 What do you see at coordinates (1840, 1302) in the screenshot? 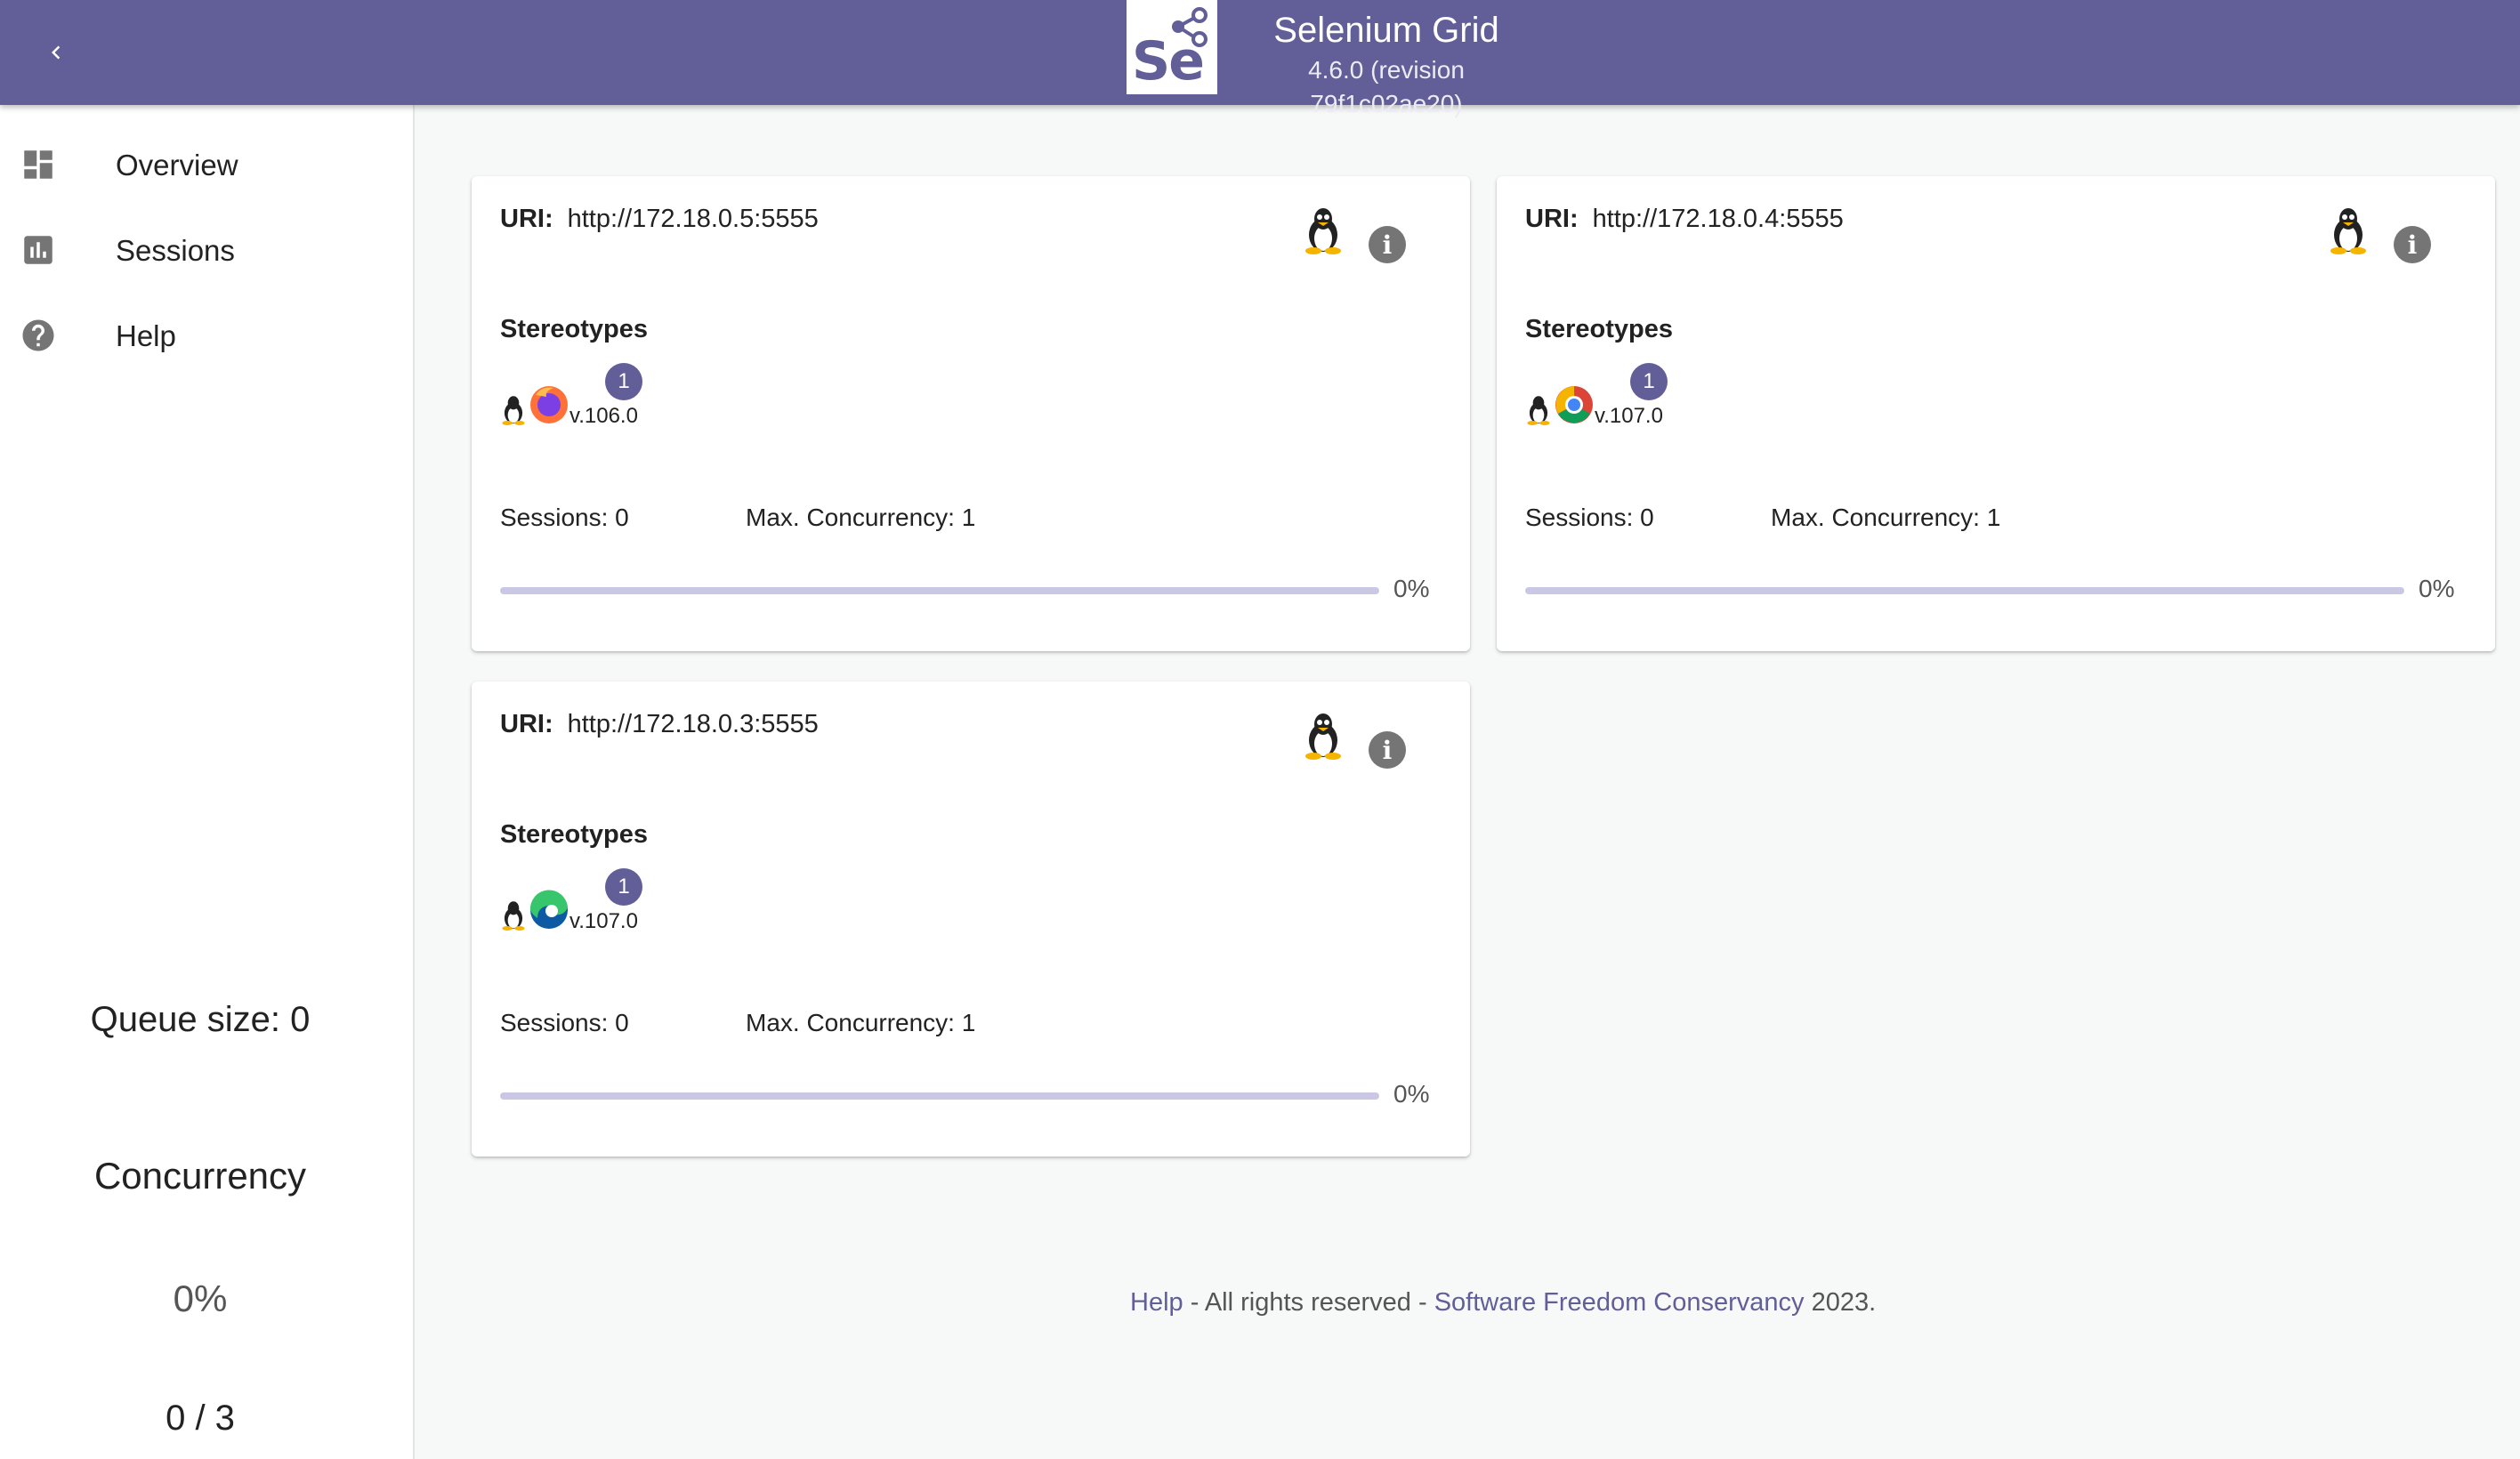
I see `footer-year: 2023.` at bounding box center [1840, 1302].